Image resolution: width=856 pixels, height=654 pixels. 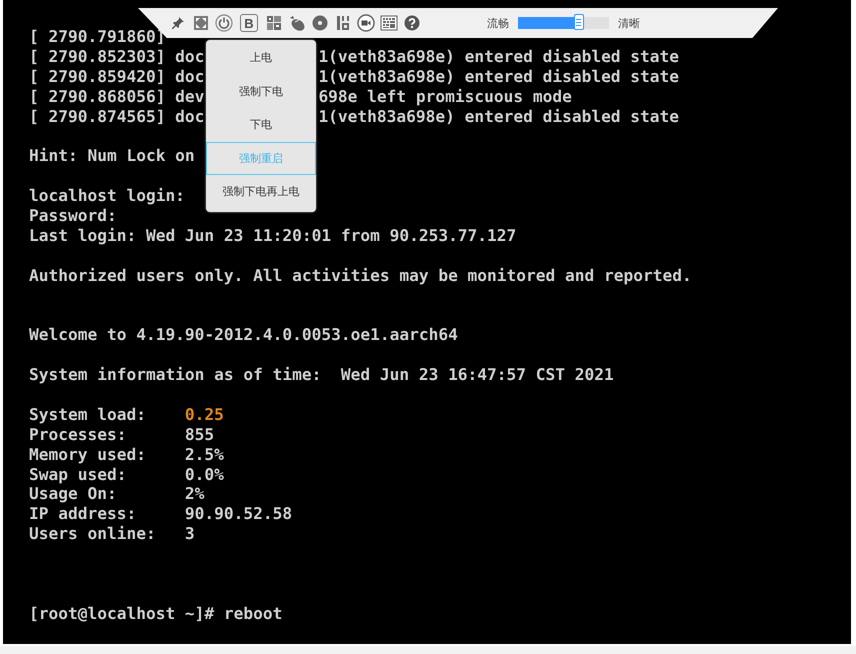 I want to click on info-label: Usage On:, so click(x=73, y=494).